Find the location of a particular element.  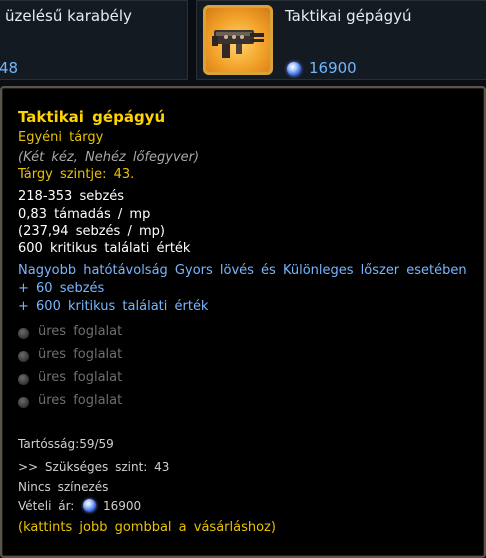

item-title: Taktikai gépágyú is located at coordinates (92, 117).